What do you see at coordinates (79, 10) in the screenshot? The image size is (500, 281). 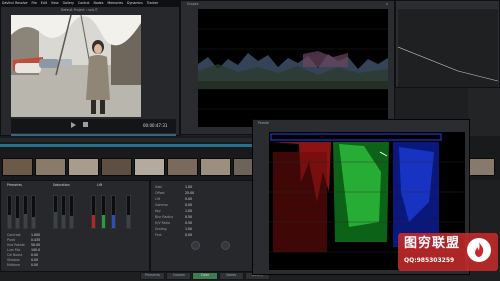 I see `project-title: Default Project : noLUT` at bounding box center [79, 10].